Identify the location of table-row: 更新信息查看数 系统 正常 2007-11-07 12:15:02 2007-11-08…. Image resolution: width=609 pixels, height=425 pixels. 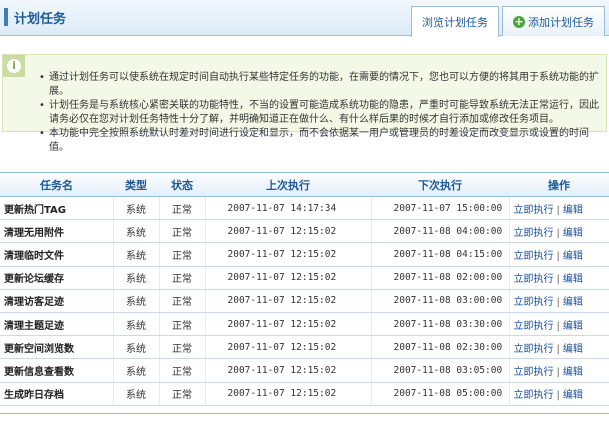
(304, 370).